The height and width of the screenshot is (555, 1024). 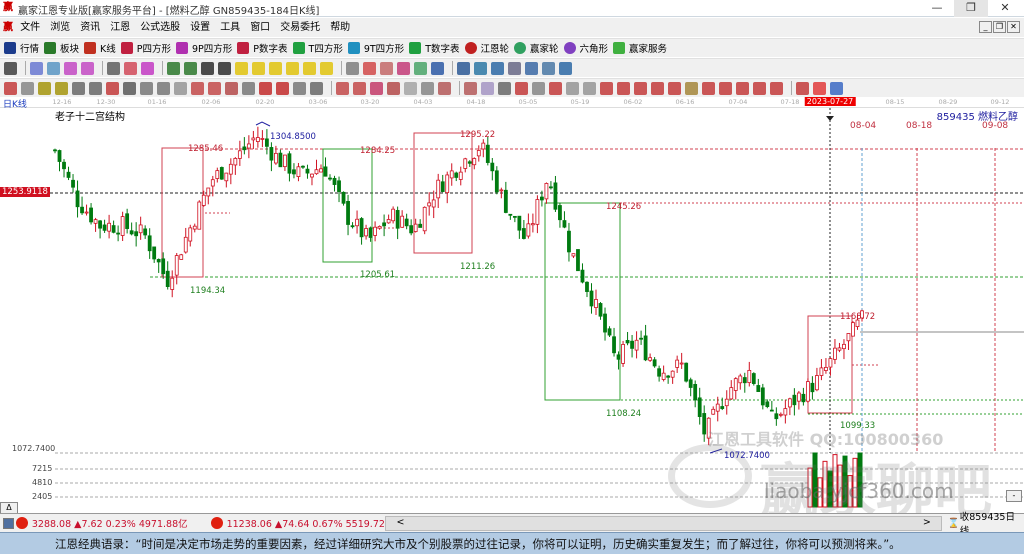 What do you see at coordinates (400, 523) in the screenshot?
I see `scroll-left-button: <` at bounding box center [400, 523].